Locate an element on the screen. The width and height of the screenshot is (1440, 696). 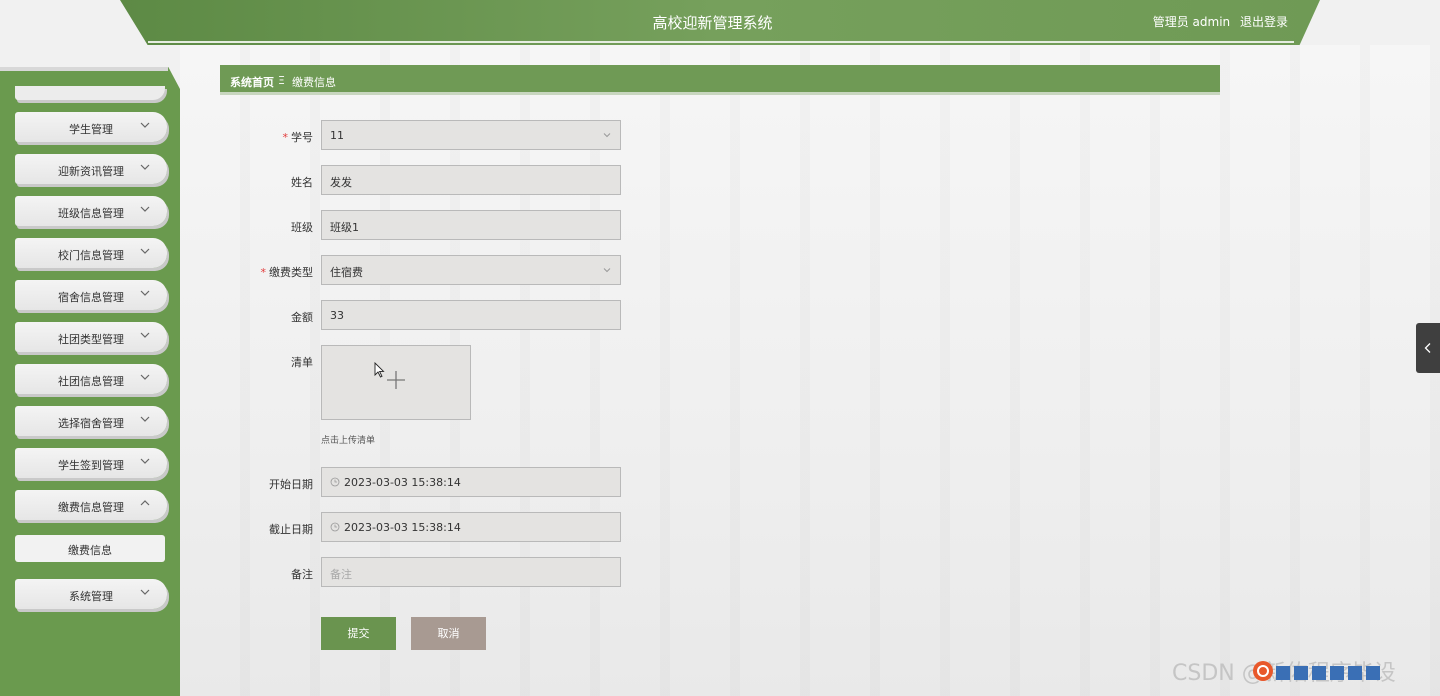
breadcrumb-current: 缴费信息 is located at coordinates (314, 82).